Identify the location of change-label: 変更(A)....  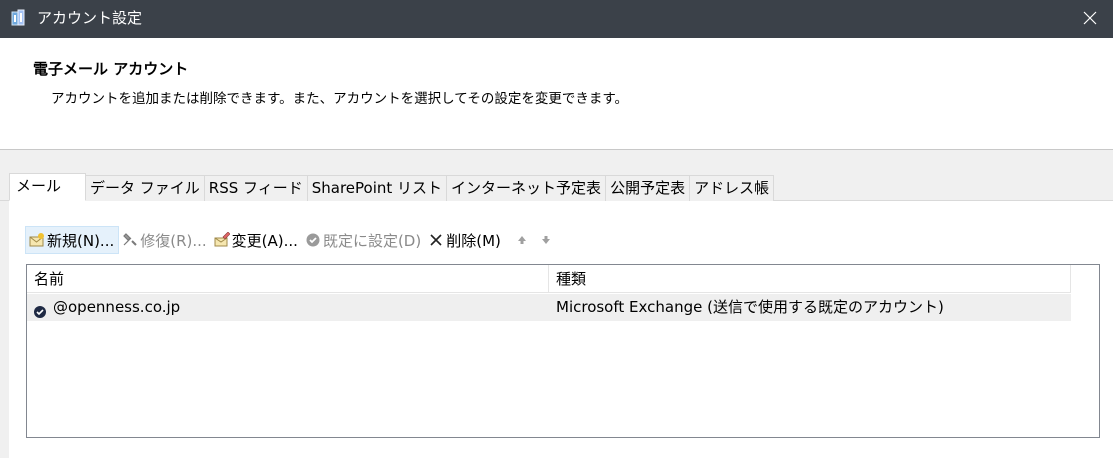
(264, 240).